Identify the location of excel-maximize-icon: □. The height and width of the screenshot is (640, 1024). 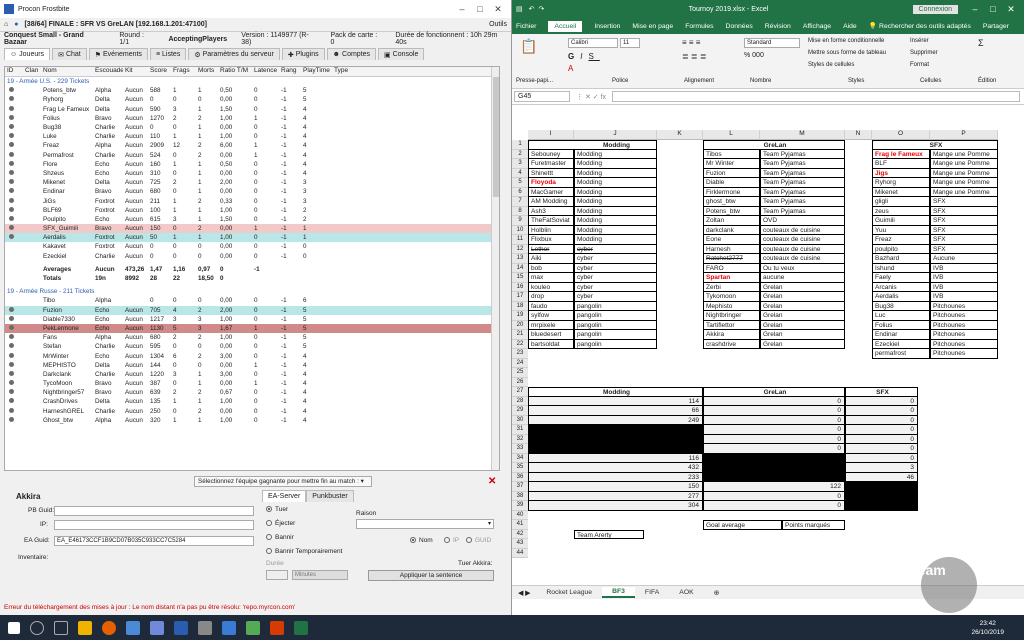
(993, 9).